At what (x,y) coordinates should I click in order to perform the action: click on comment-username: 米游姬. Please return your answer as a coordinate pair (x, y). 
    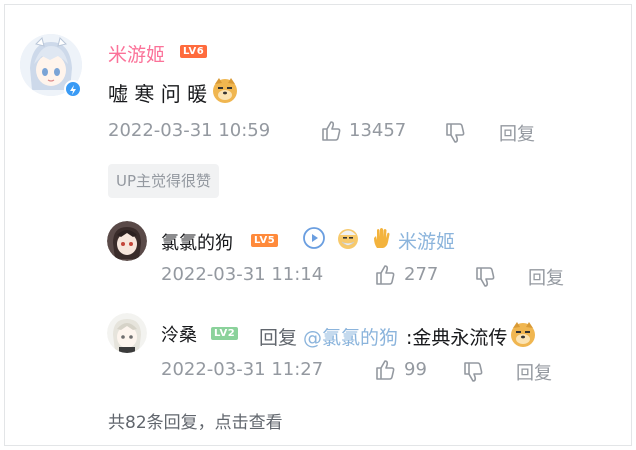
    Looking at the image, I should click on (136, 53).